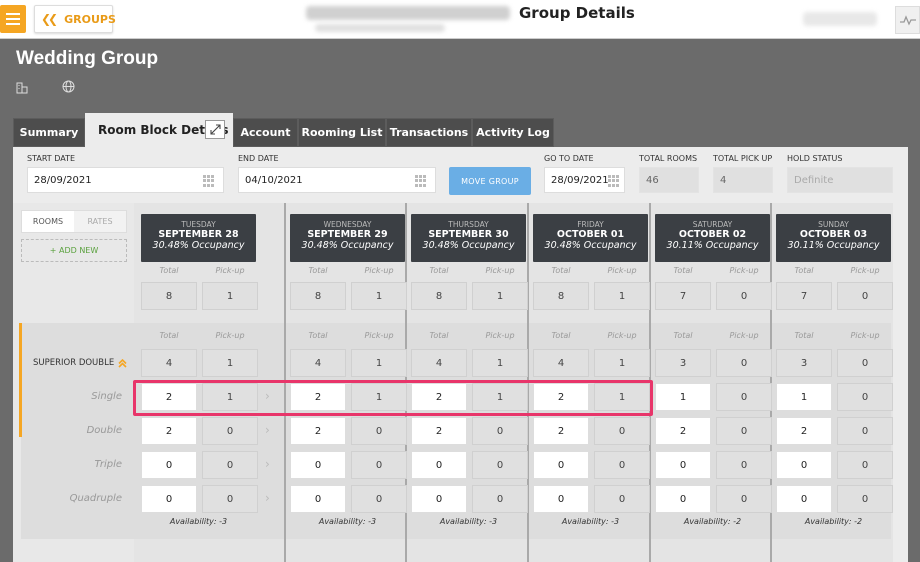  I want to click on day-date: SEPTEMBER 28, so click(198, 234).